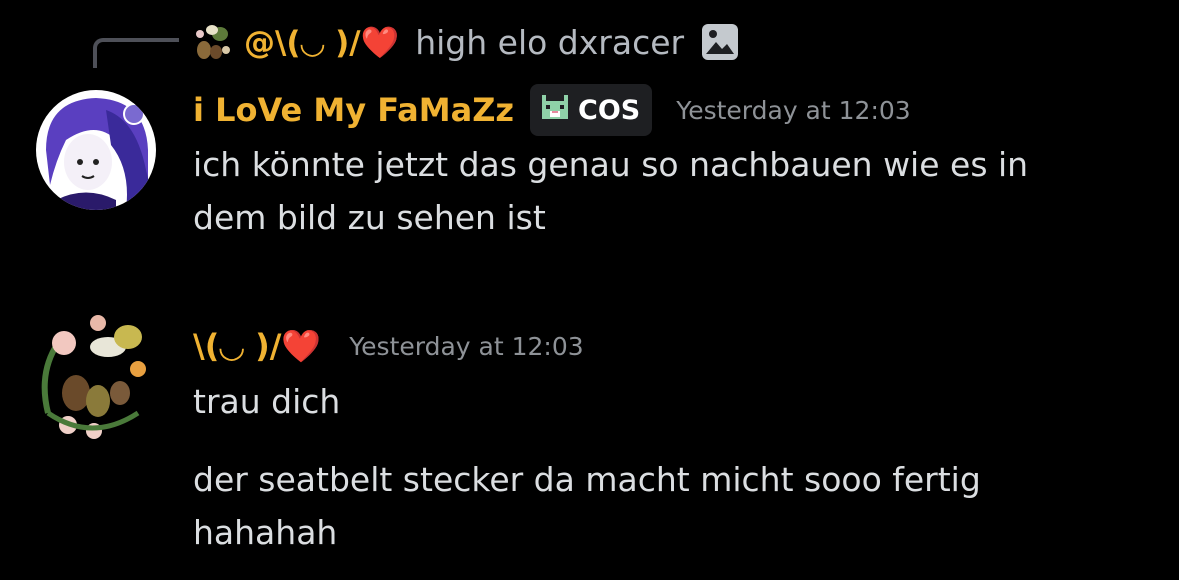  I want to click on reply-author: @\(◡ )/❤️, so click(321, 42).